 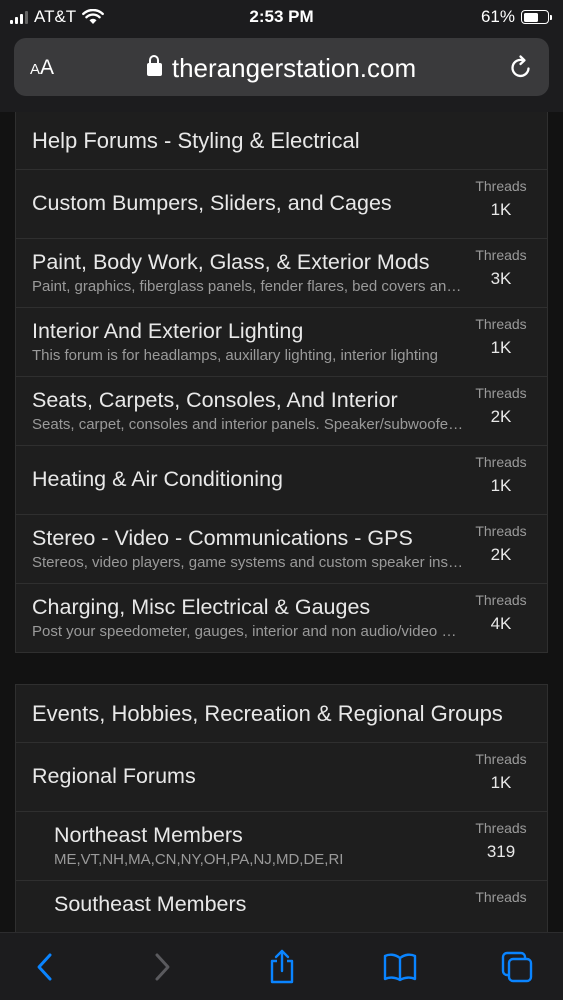 What do you see at coordinates (215, 400) in the screenshot?
I see `forum-title: Seats, Carpets, Consoles, And Interior` at bounding box center [215, 400].